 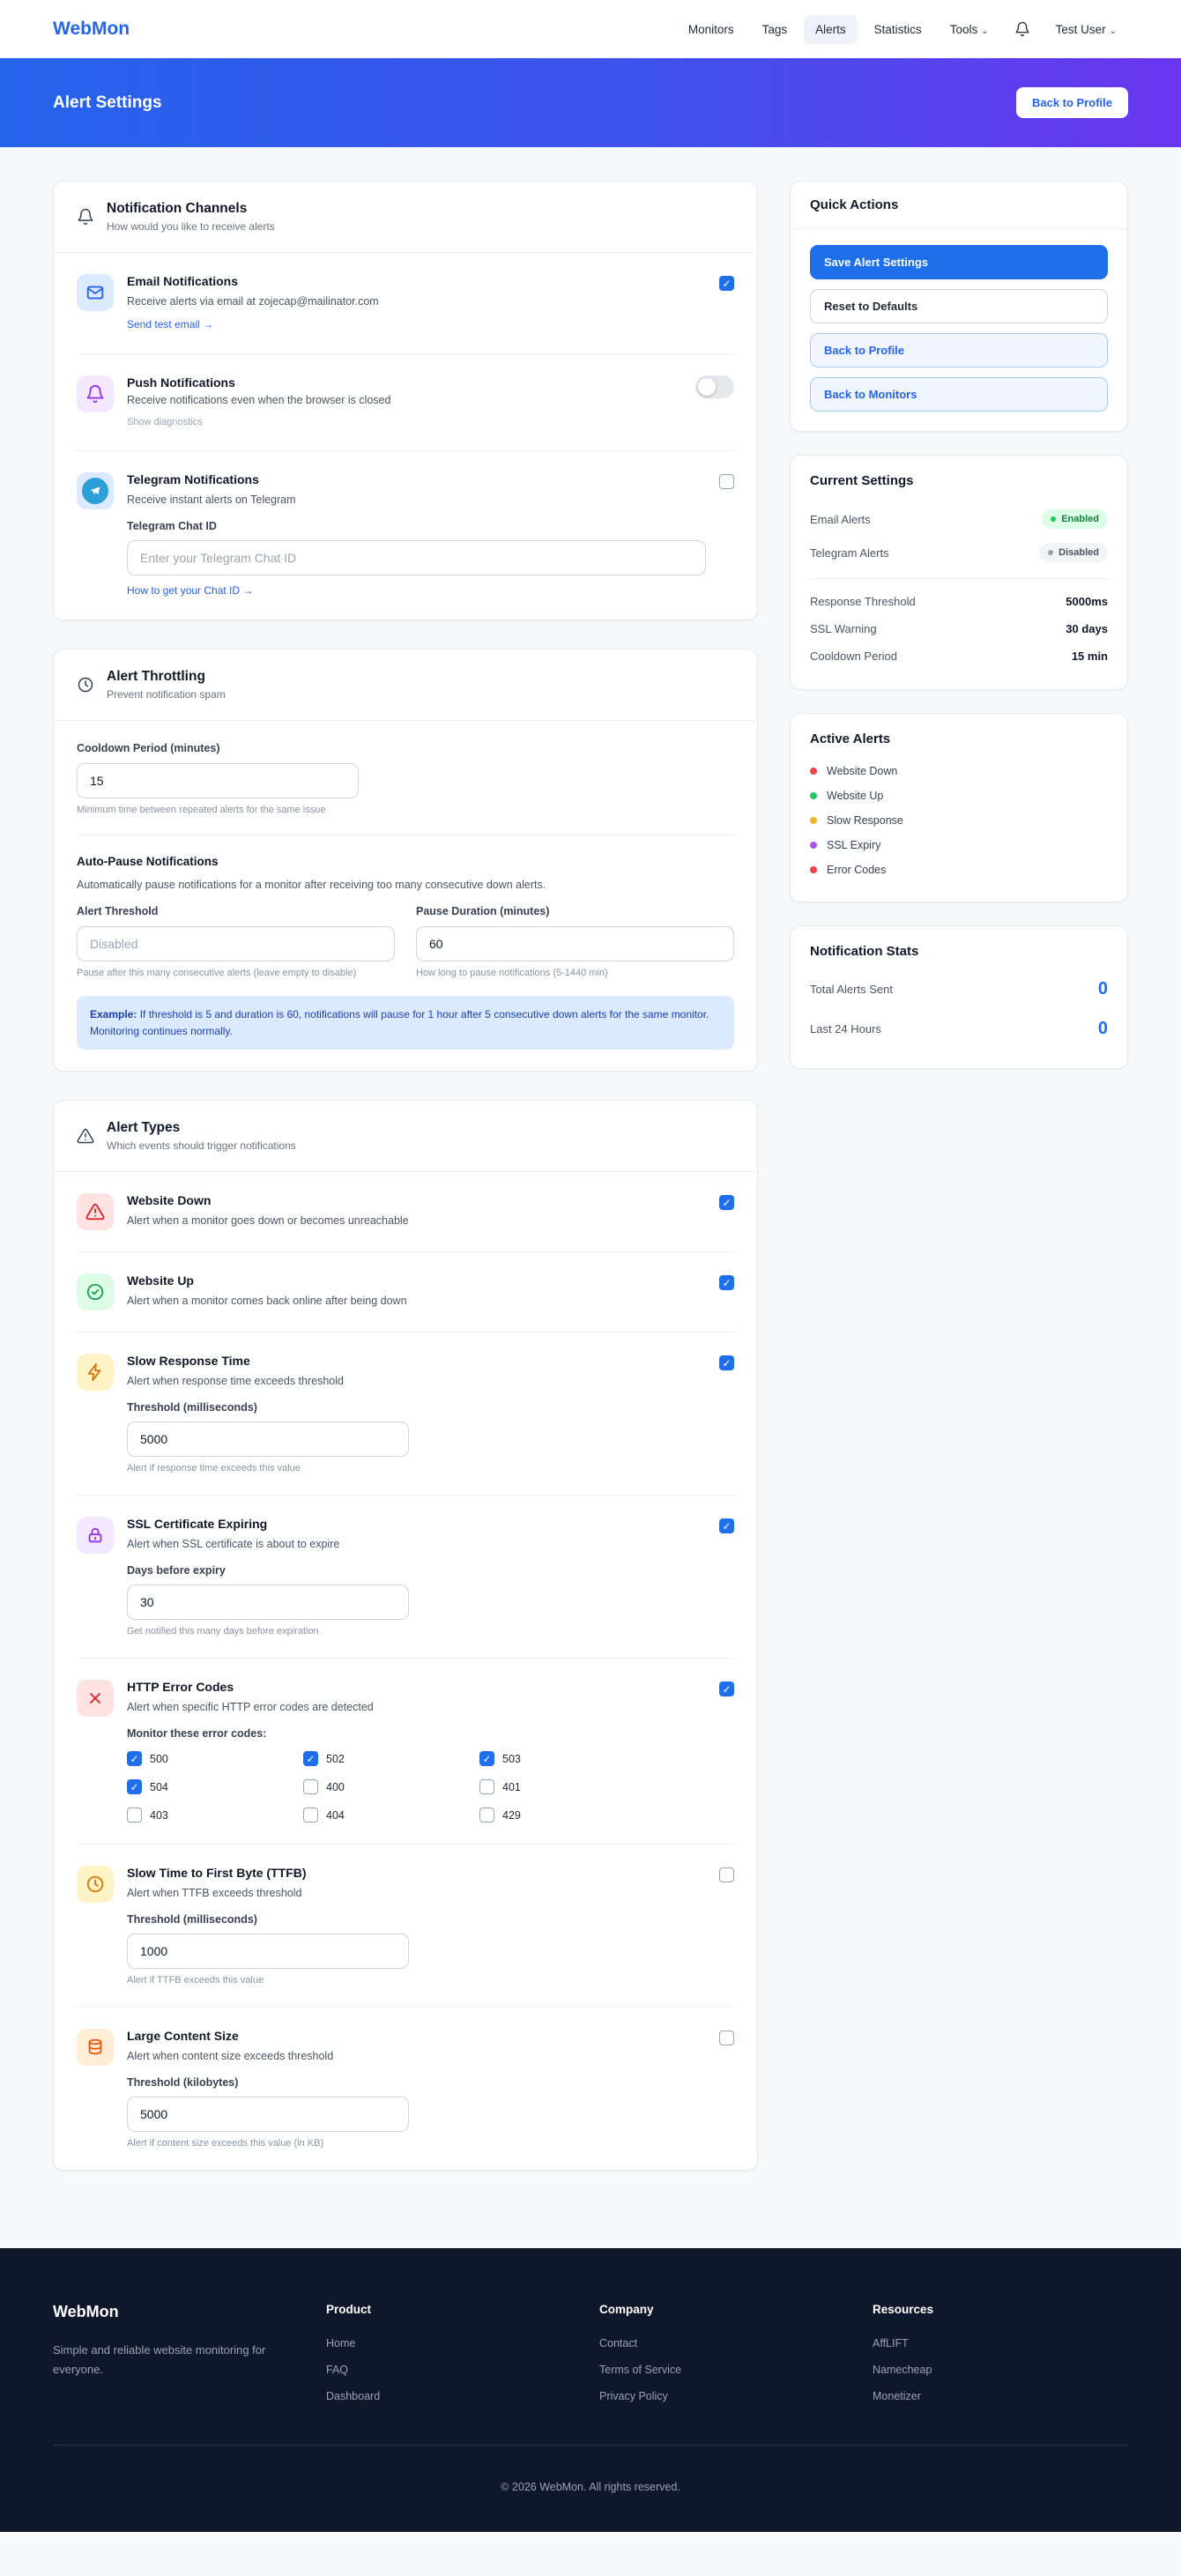 What do you see at coordinates (268, 1440) in the screenshot?
I see `response-threshold-input` at bounding box center [268, 1440].